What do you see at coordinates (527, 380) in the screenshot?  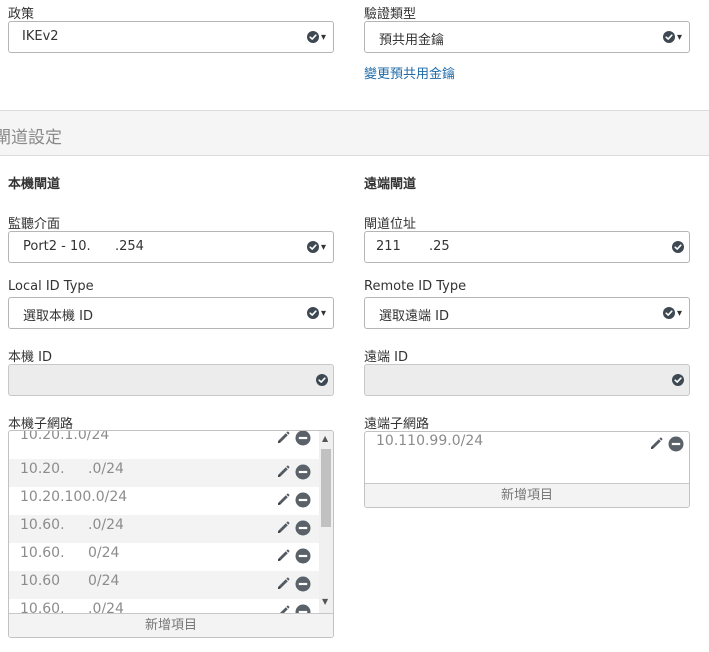 I see `remote-id-input` at bounding box center [527, 380].